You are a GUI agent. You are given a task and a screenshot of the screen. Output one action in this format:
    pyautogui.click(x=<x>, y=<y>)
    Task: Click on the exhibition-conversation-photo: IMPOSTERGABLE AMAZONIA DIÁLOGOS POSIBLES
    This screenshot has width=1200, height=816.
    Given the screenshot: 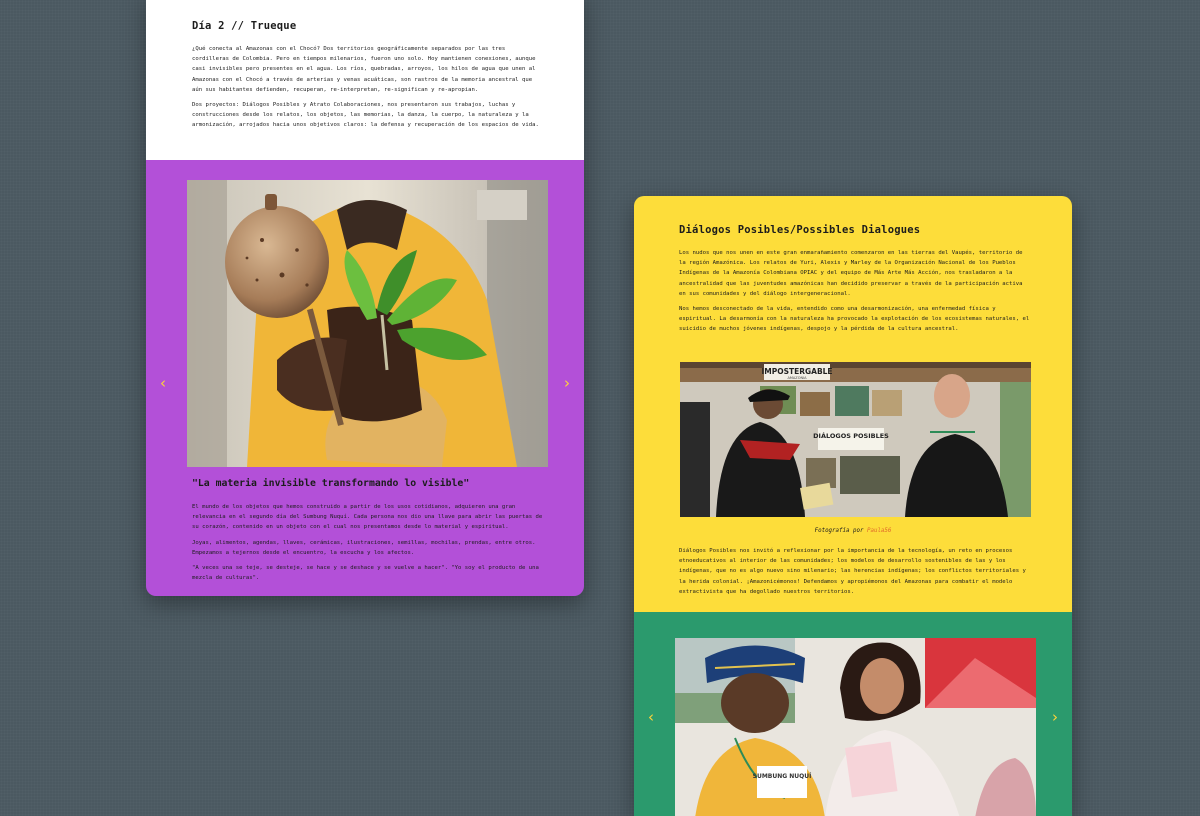 What is the action you would take?
    pyautogui.click(x=855, y=439)
    